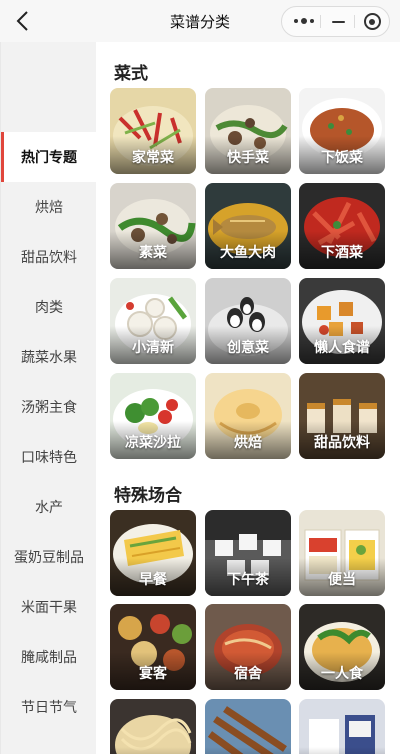  I want to click on card-label: 大鱼大肉, so click(248, 253).